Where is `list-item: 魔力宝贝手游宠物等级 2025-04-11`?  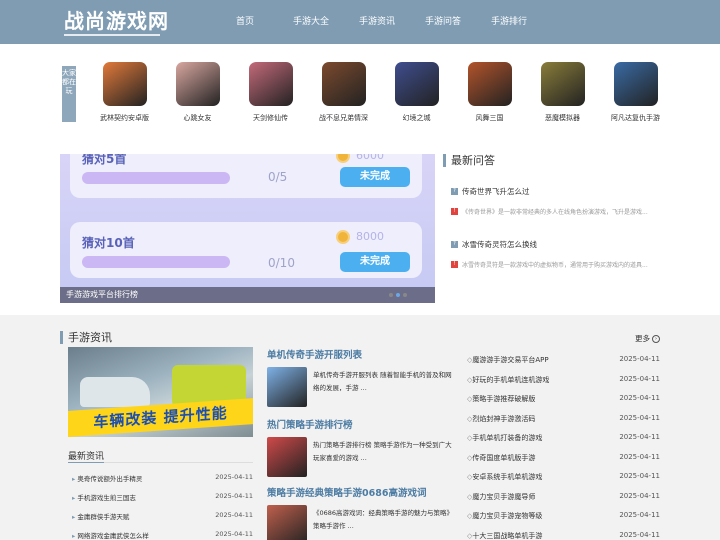 list-item: 魔力宝贝手游宠物等级 2025-04-11 is located at coordinates (563, 521).